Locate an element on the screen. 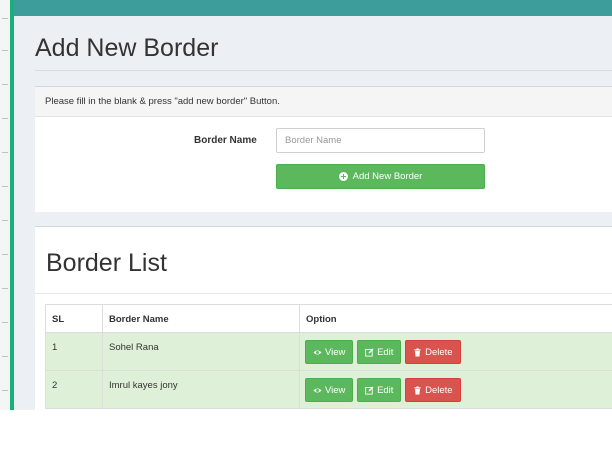 This screenshot has height=450, width=612. table-row: 2 Imrul kayes jony View Edit Delete is located at coordinates (328, 389).